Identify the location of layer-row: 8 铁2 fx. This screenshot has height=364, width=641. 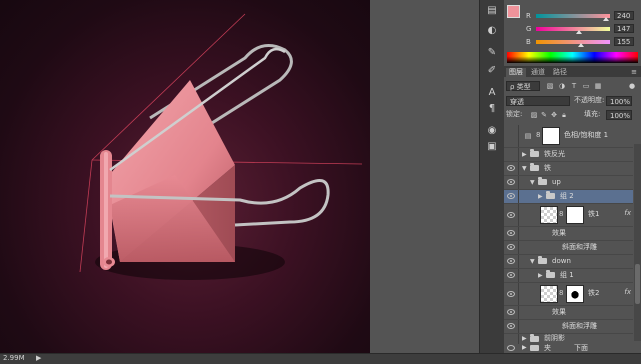
(568, 294).